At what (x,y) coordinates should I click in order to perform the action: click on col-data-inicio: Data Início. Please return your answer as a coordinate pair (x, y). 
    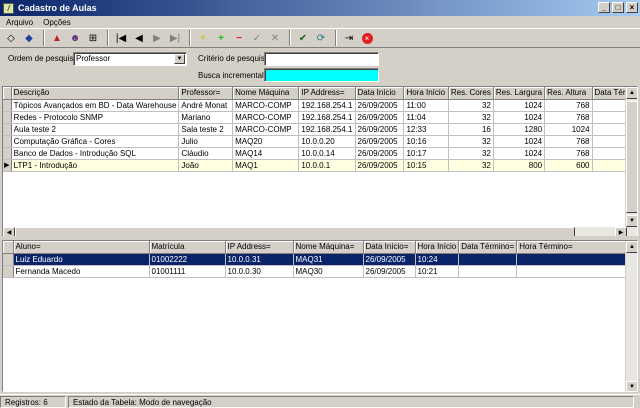
    Looking at the image, I should click on (380, 93).